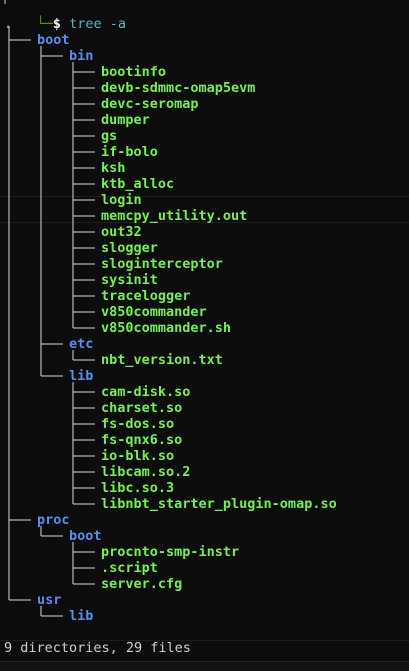 This screenshot has width=409, height=671. I want to click on tree-directory: bin, so click(81, 56).